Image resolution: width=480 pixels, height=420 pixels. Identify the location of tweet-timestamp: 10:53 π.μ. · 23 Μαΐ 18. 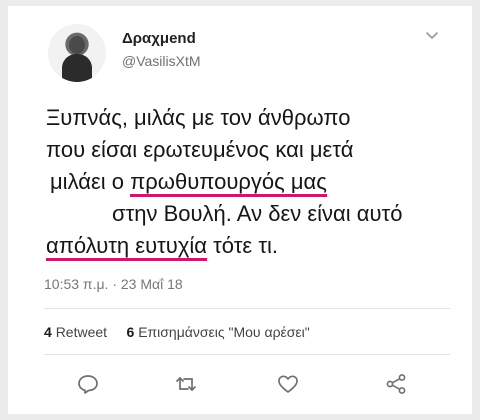
(113, 284).